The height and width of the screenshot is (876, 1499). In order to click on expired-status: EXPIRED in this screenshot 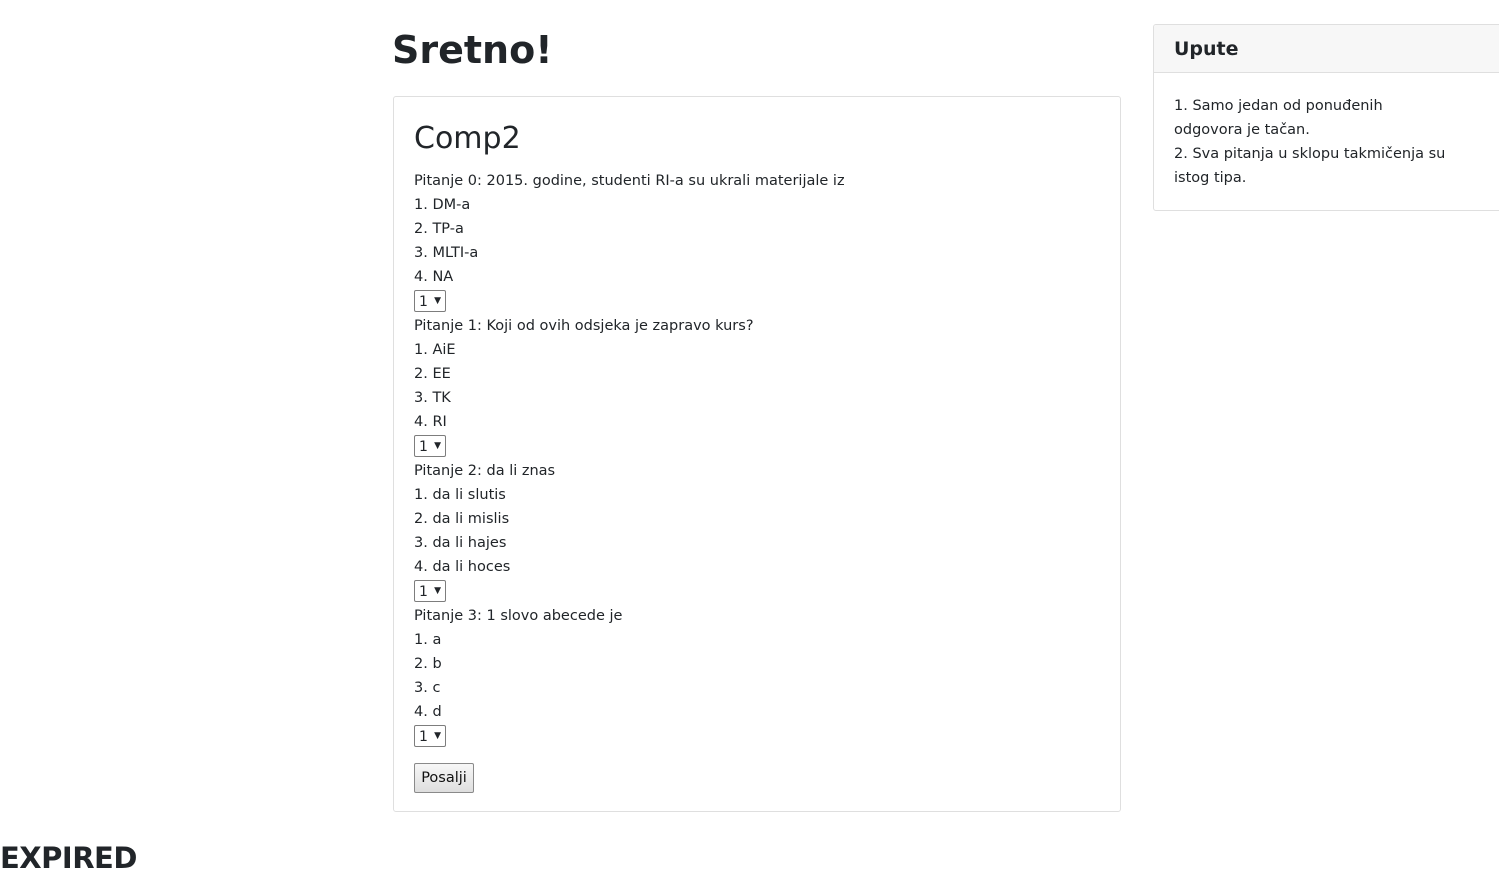, I will do `click(68, 858)`.